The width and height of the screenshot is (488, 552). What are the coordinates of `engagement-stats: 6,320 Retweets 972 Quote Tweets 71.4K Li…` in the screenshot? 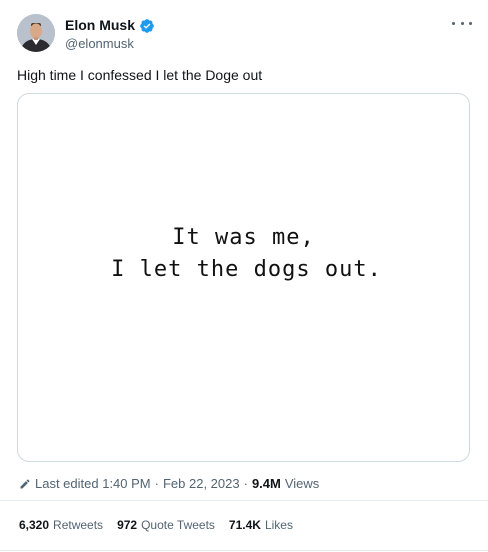 It's located at (163, 525).